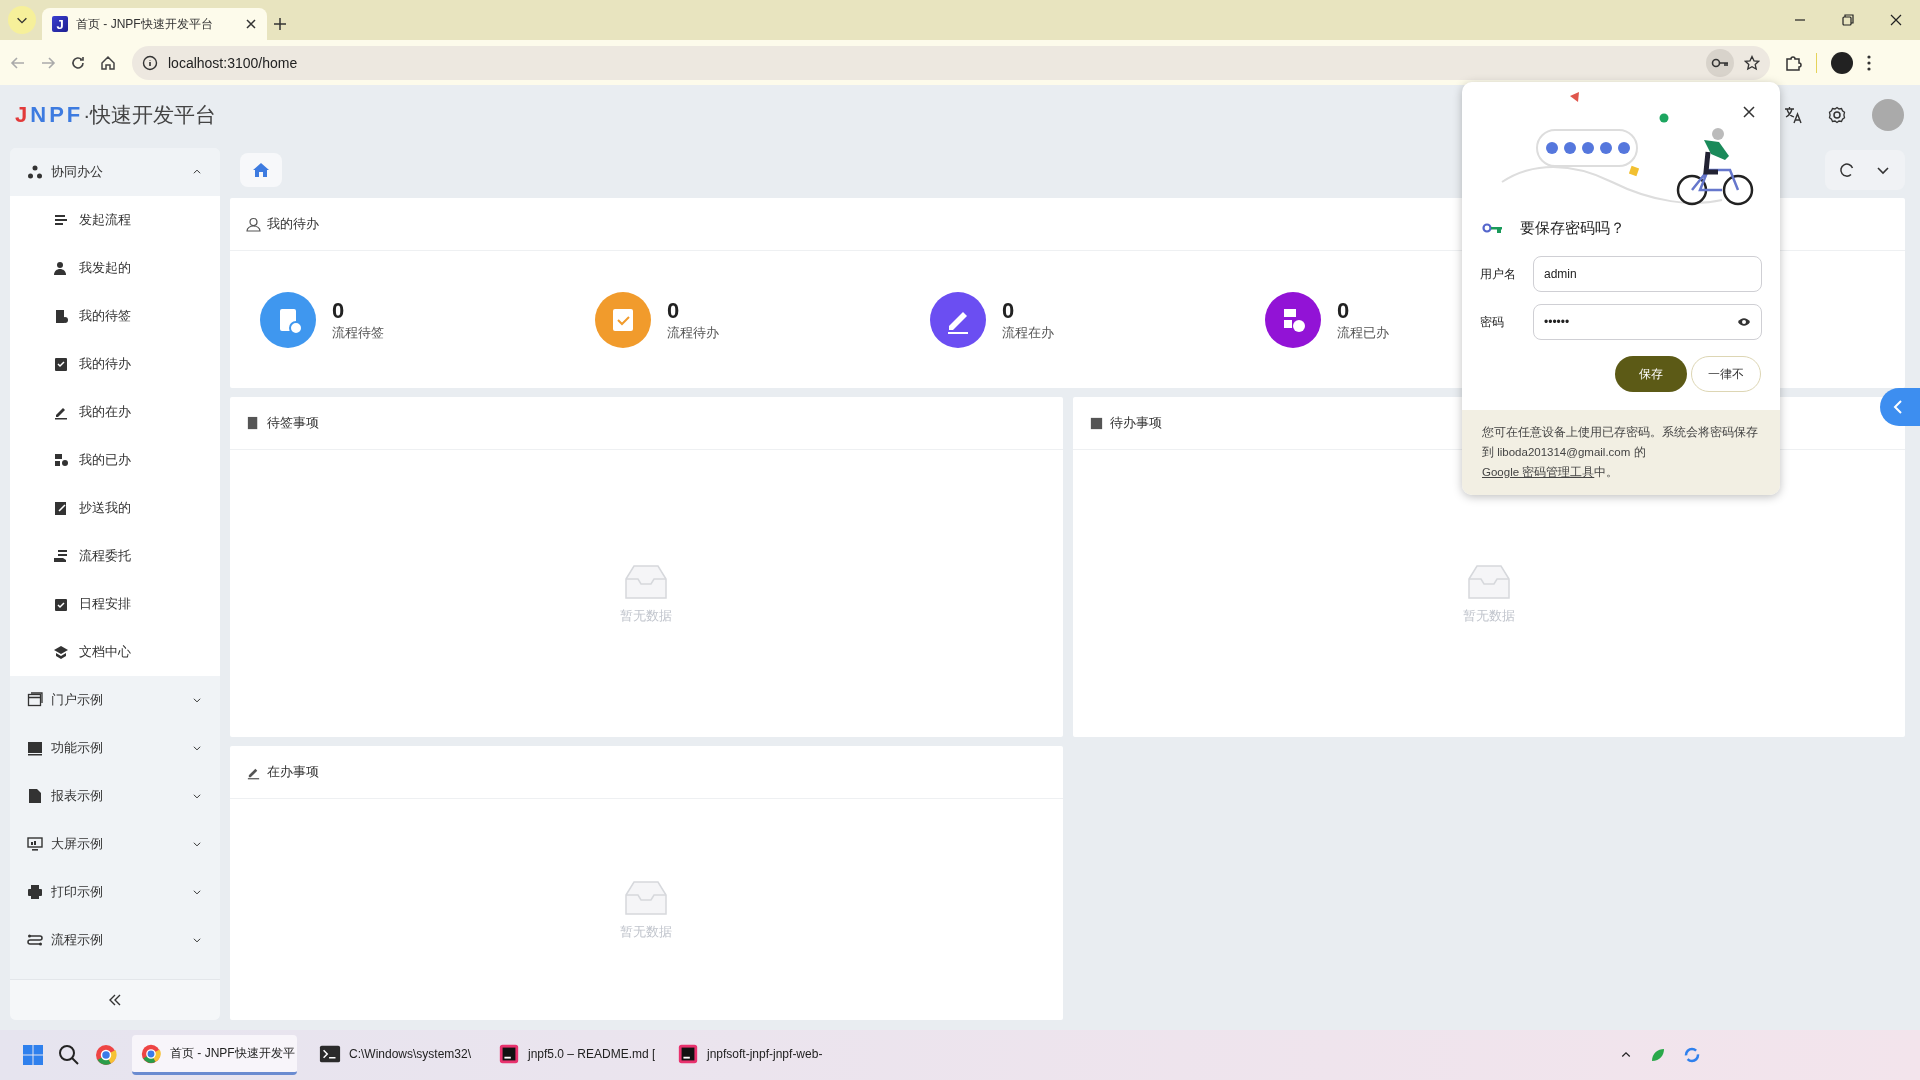  I want to click on user-outline-icon, so click(253, 224).